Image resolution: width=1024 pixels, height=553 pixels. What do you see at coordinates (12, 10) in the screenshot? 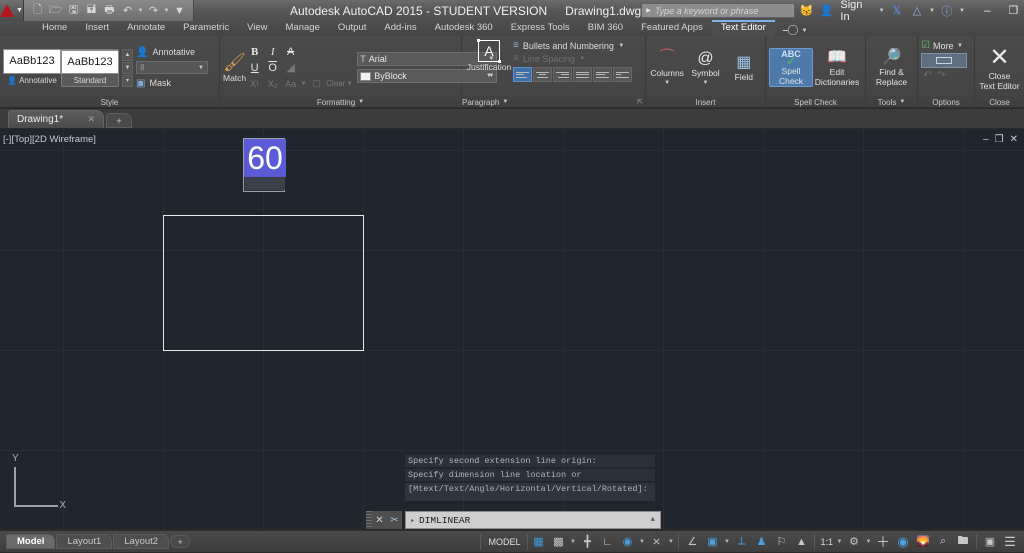
I see `application-menu-button: ▼` at bounding box center [12, 10].